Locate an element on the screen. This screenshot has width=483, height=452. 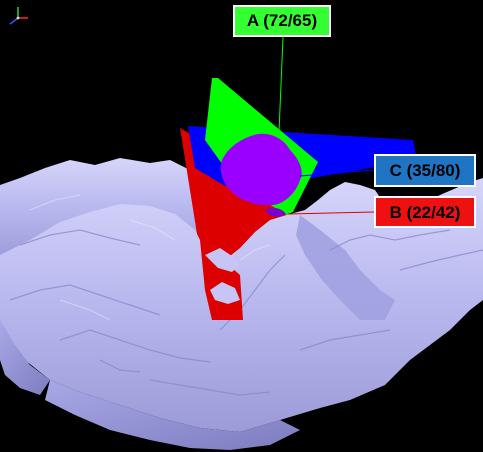
leader-line-a is located at coordinates (281, 84).